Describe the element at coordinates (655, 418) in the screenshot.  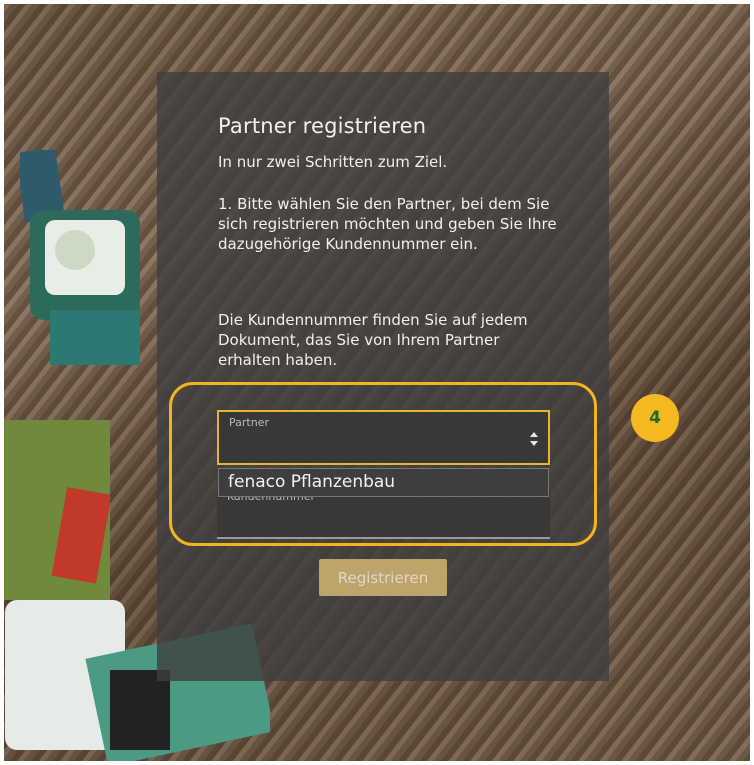
I see `step-badge: 4` at that location.